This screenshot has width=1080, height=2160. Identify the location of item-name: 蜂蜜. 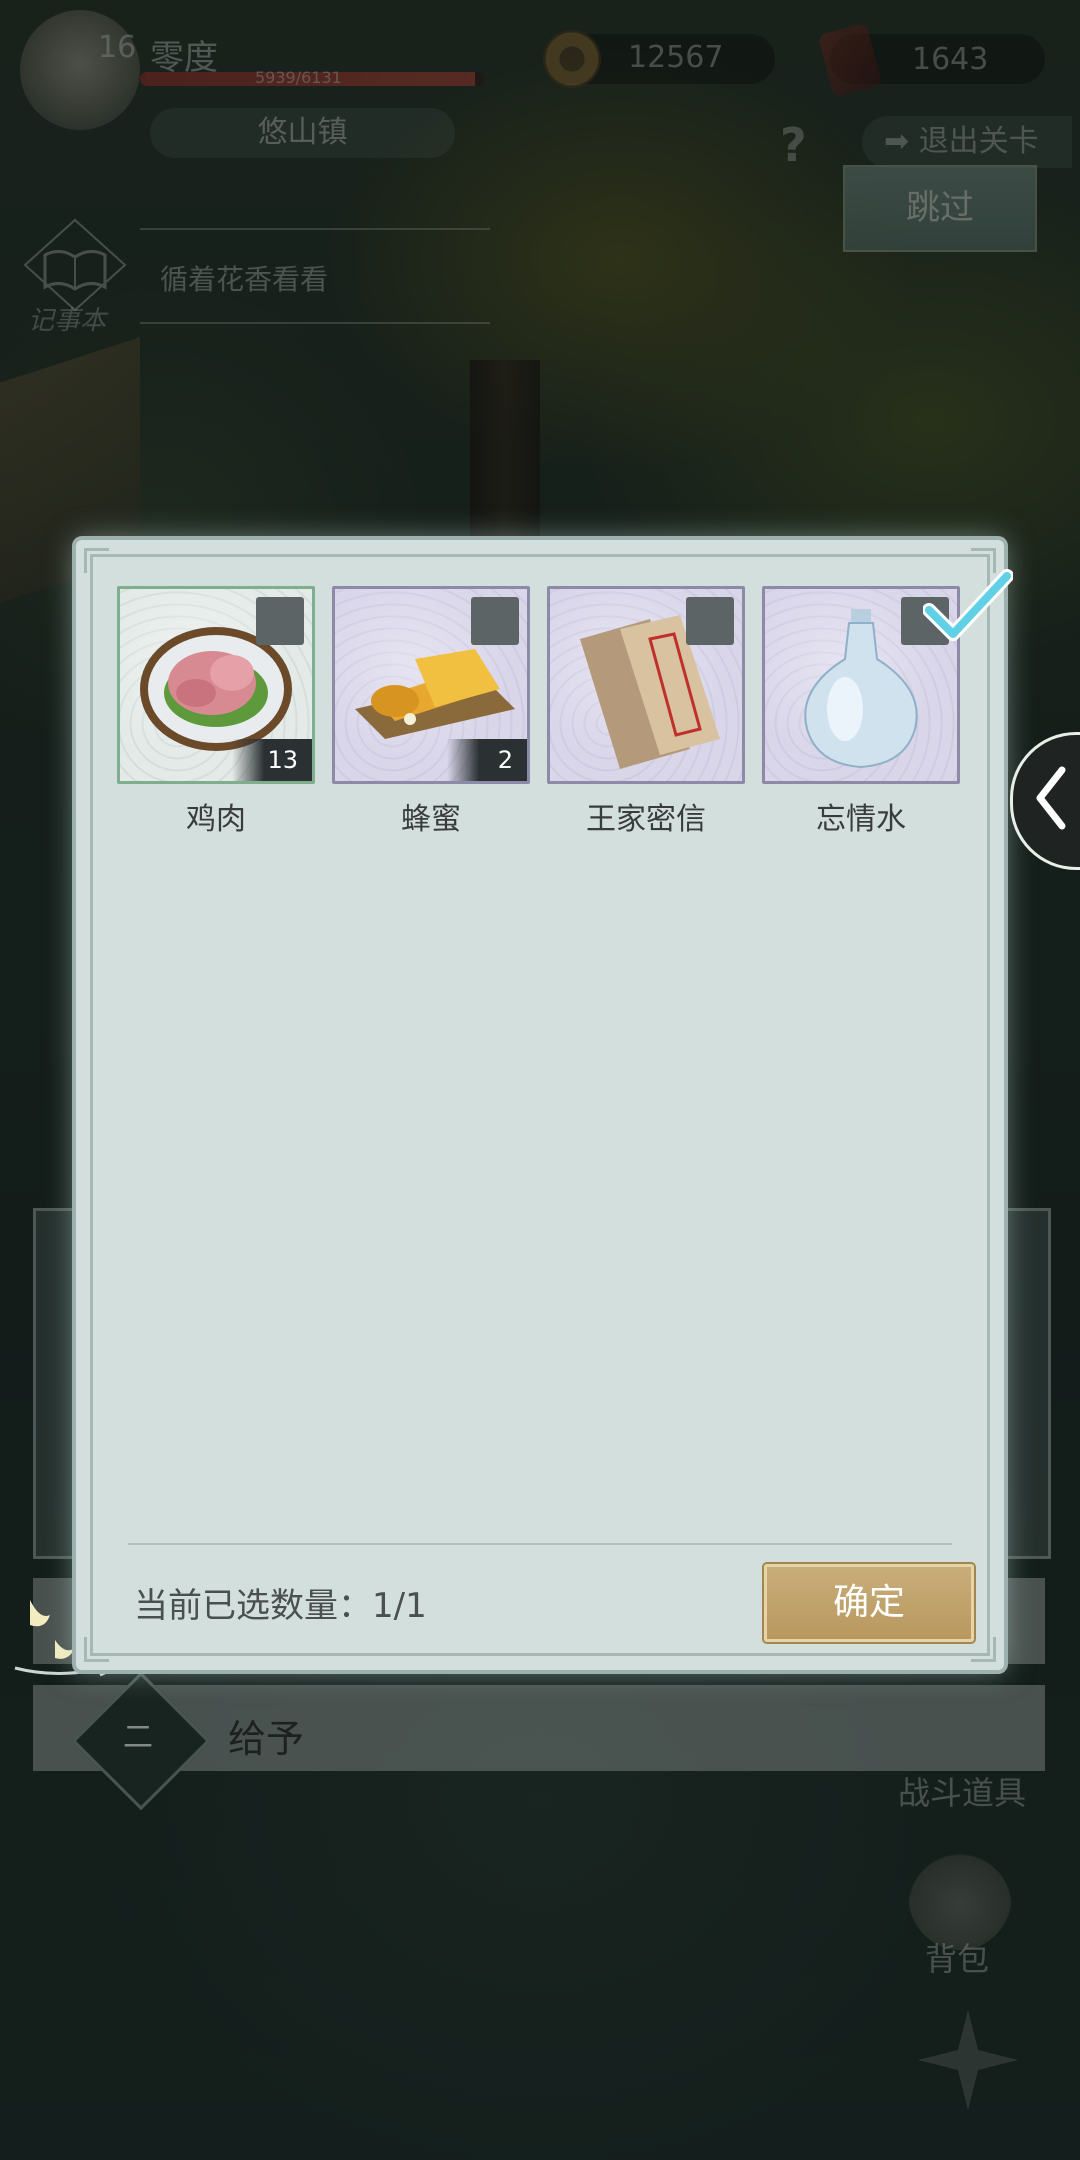
(431, 819).